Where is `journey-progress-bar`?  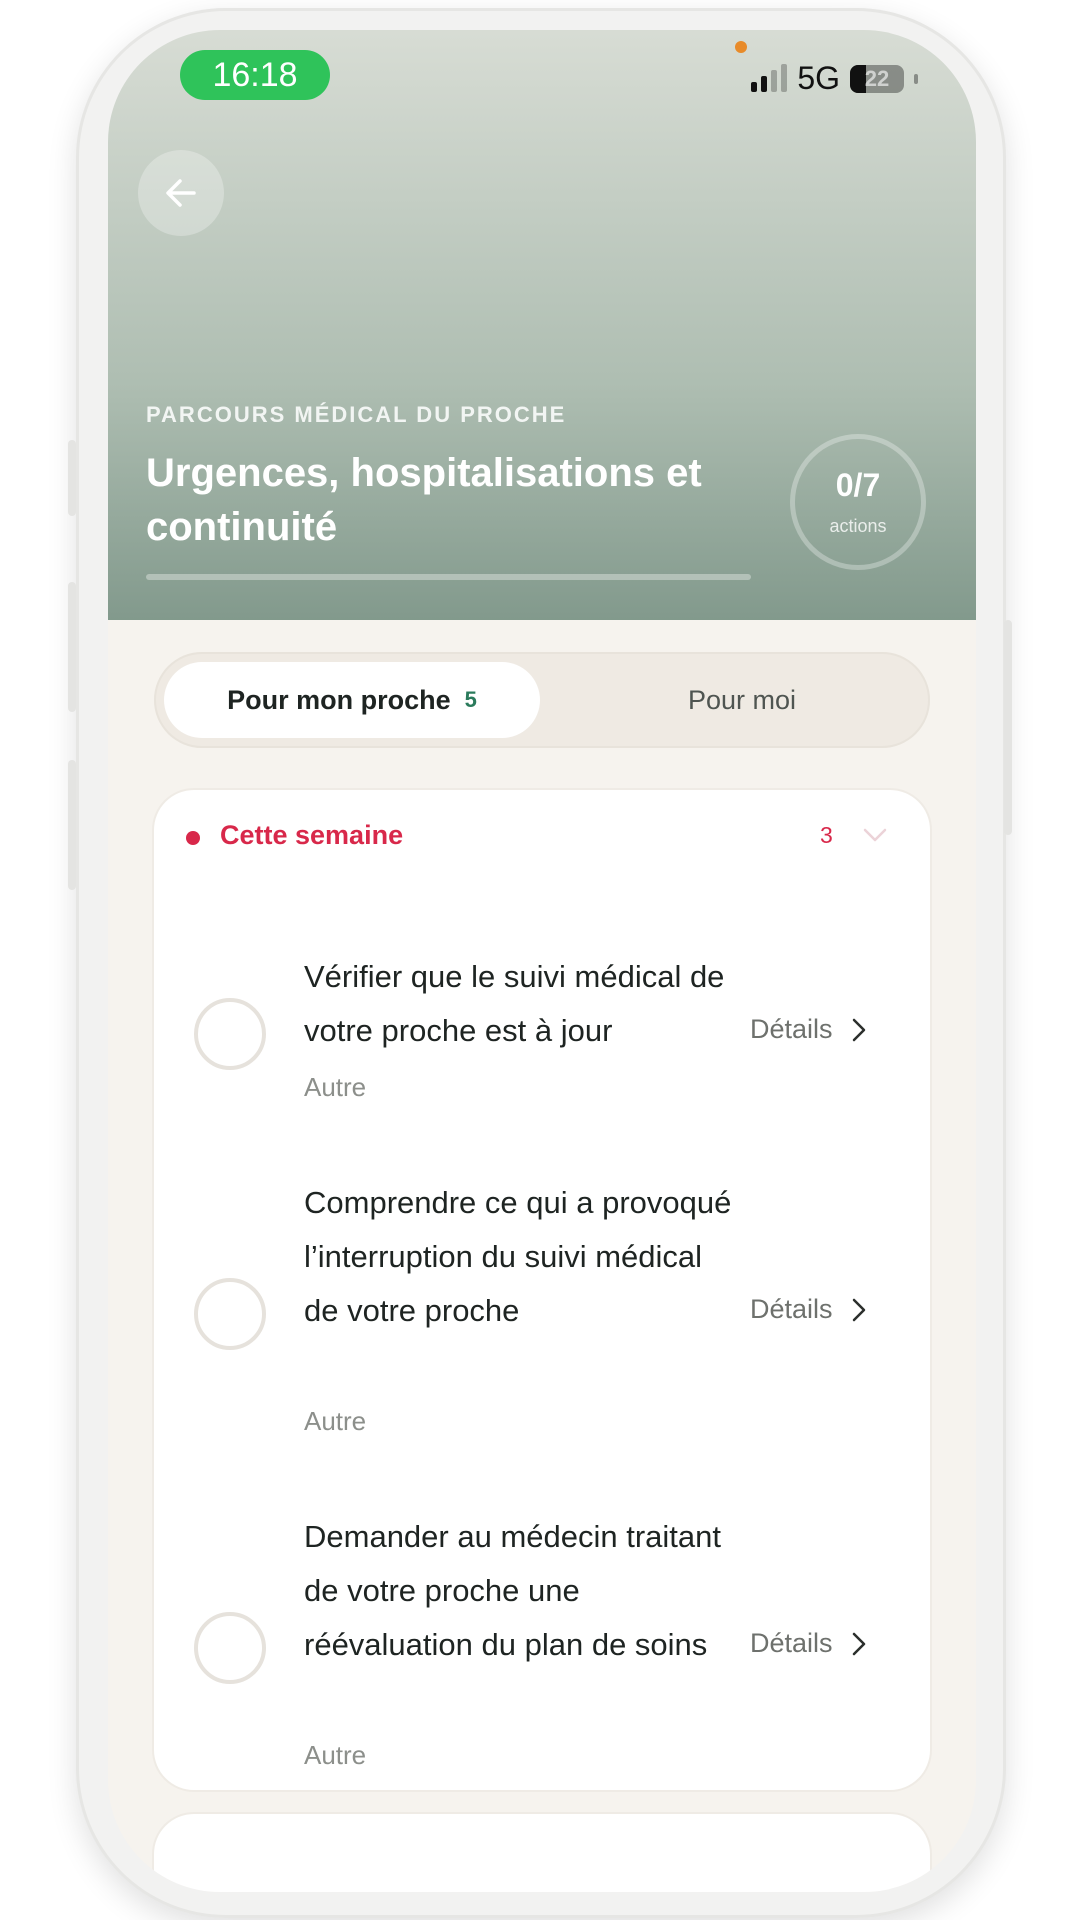
journey-progress-bar is located at coordinates (448, 577).